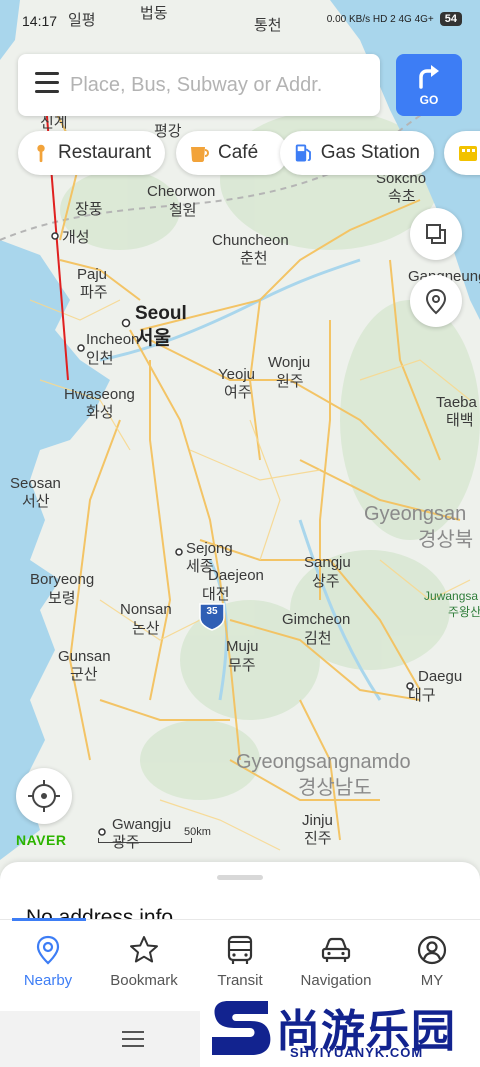 The width and height of the screenshot is (480, 1067). What do you see at coordinates (48, 966) in the screenshot?
I see `tab-nearby: Nearby` at bounding box center [48, 966].